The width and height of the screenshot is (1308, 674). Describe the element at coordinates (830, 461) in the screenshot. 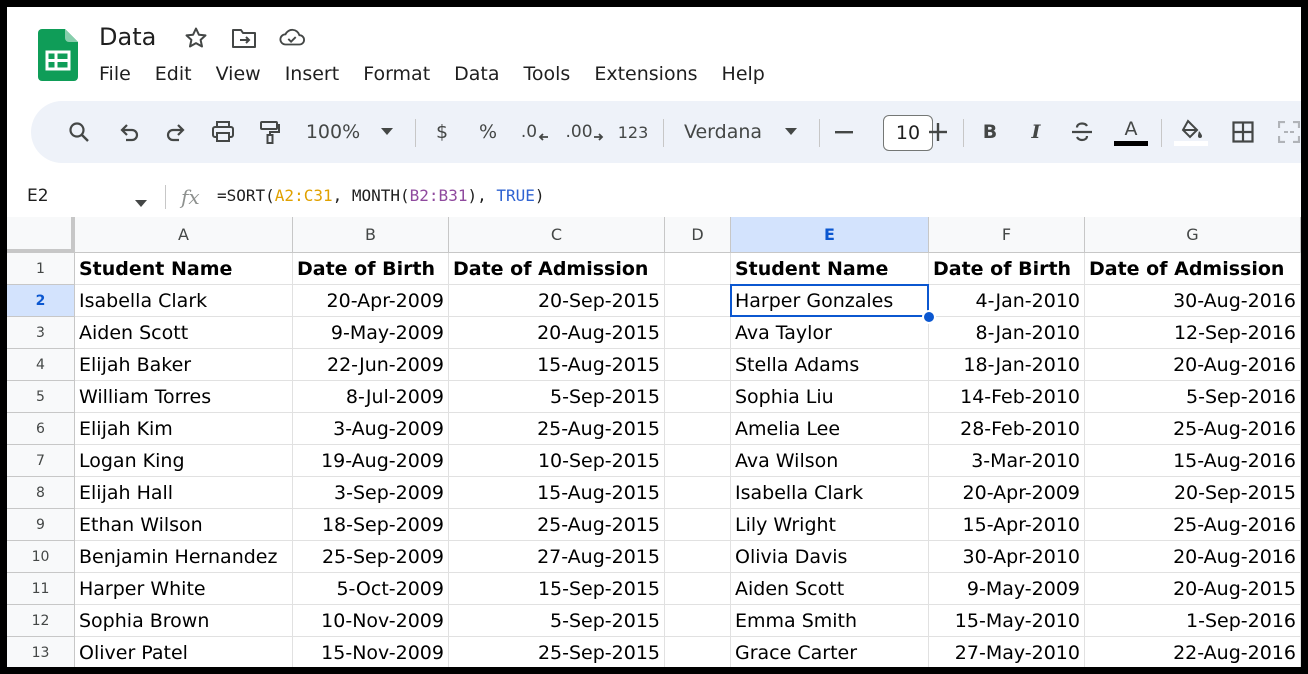

I see `cell-e7: Ava Wilson` at that location.